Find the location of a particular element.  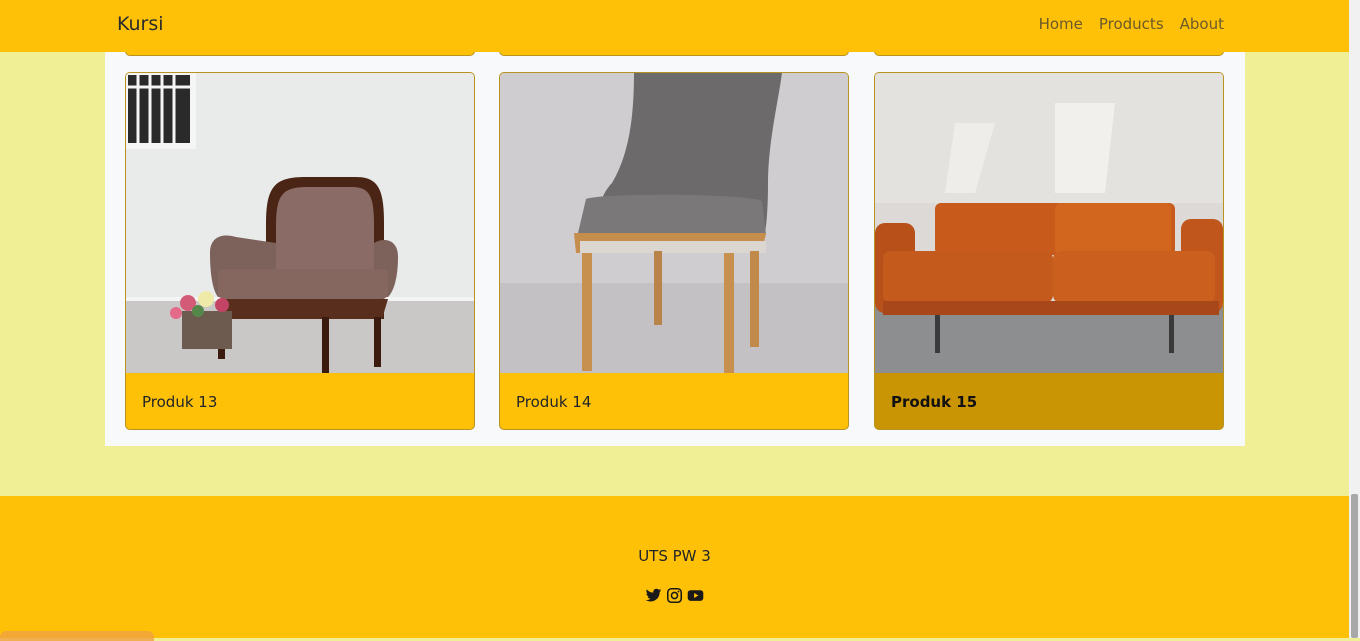

social-links is located at coordinates (674, 595).